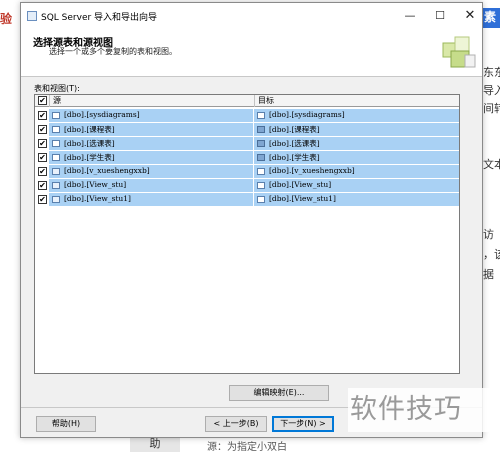 The width and height of the screenshot is (500, 452). What do you see at coordinates (356, 157) in the screenshot?
I see `destination-cell: [dbo].[学生表]` at bounding box center [356, 157].